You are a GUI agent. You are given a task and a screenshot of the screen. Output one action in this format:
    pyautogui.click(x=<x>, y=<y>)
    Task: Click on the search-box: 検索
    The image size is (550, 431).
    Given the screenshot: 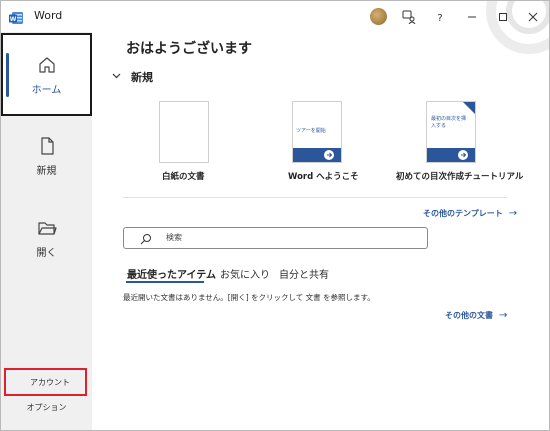 What is the action you would take?
    pyautogui.click(x=275, y=238)
    